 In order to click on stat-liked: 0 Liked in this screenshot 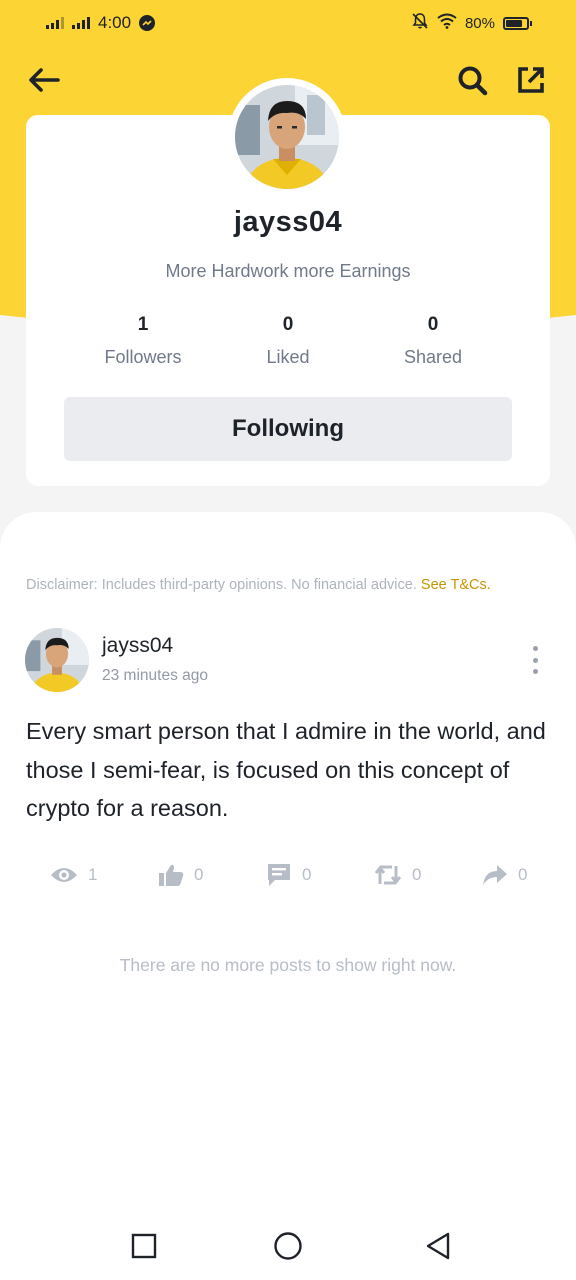, I will do `click(288, 341)`.